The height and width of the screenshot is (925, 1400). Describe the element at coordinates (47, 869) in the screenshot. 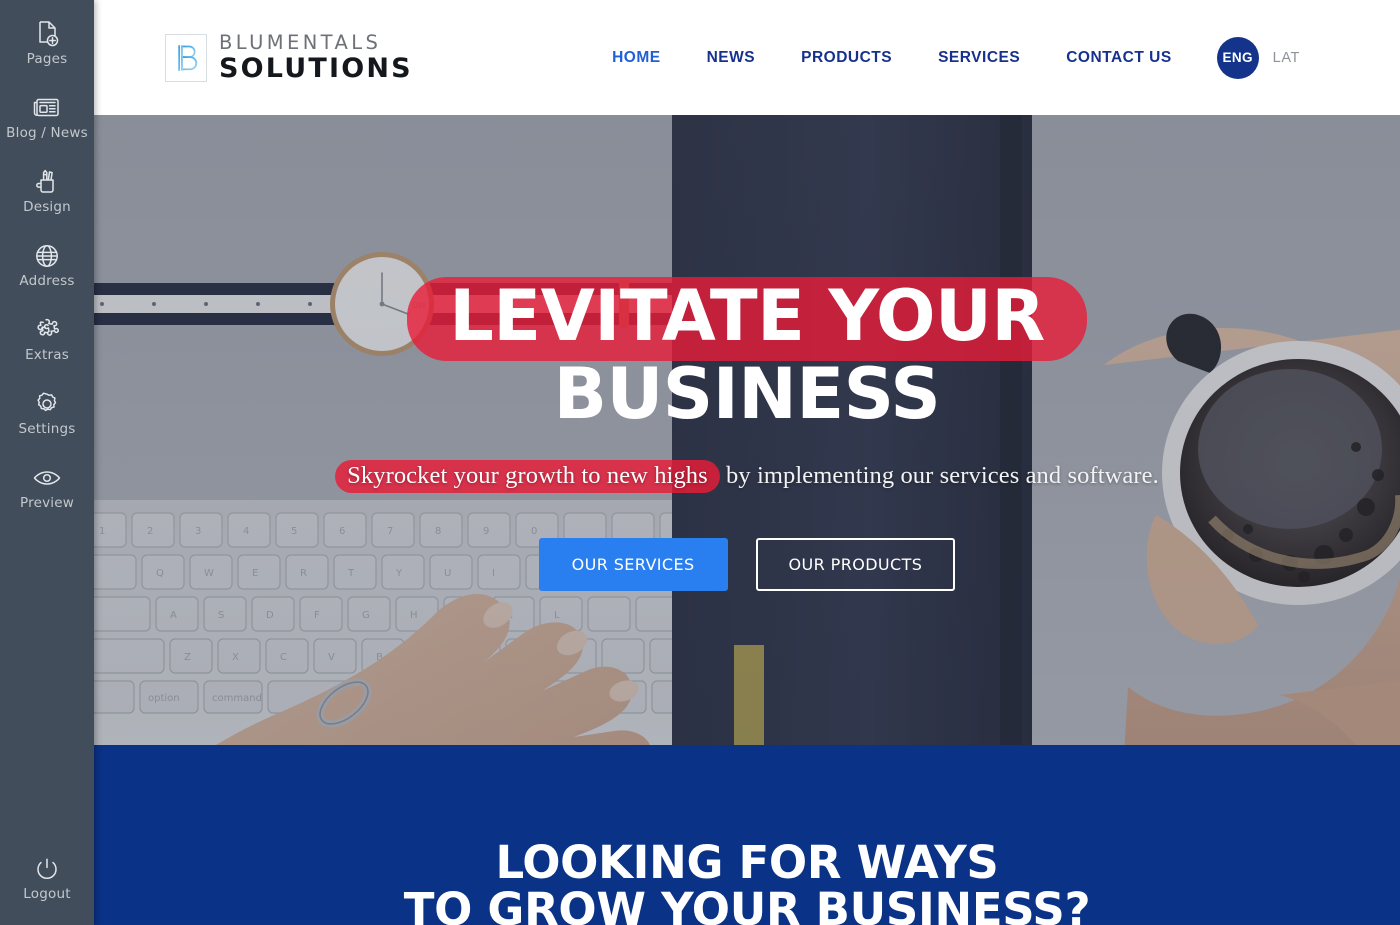

I see `power-icon` at that location.